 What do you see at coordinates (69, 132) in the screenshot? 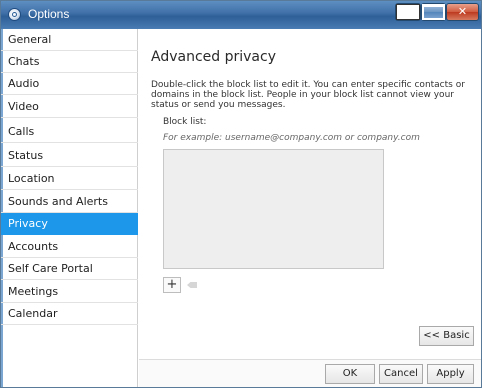
I see `sidebar-item-calls: Calls` at bounding box center [69, 132].